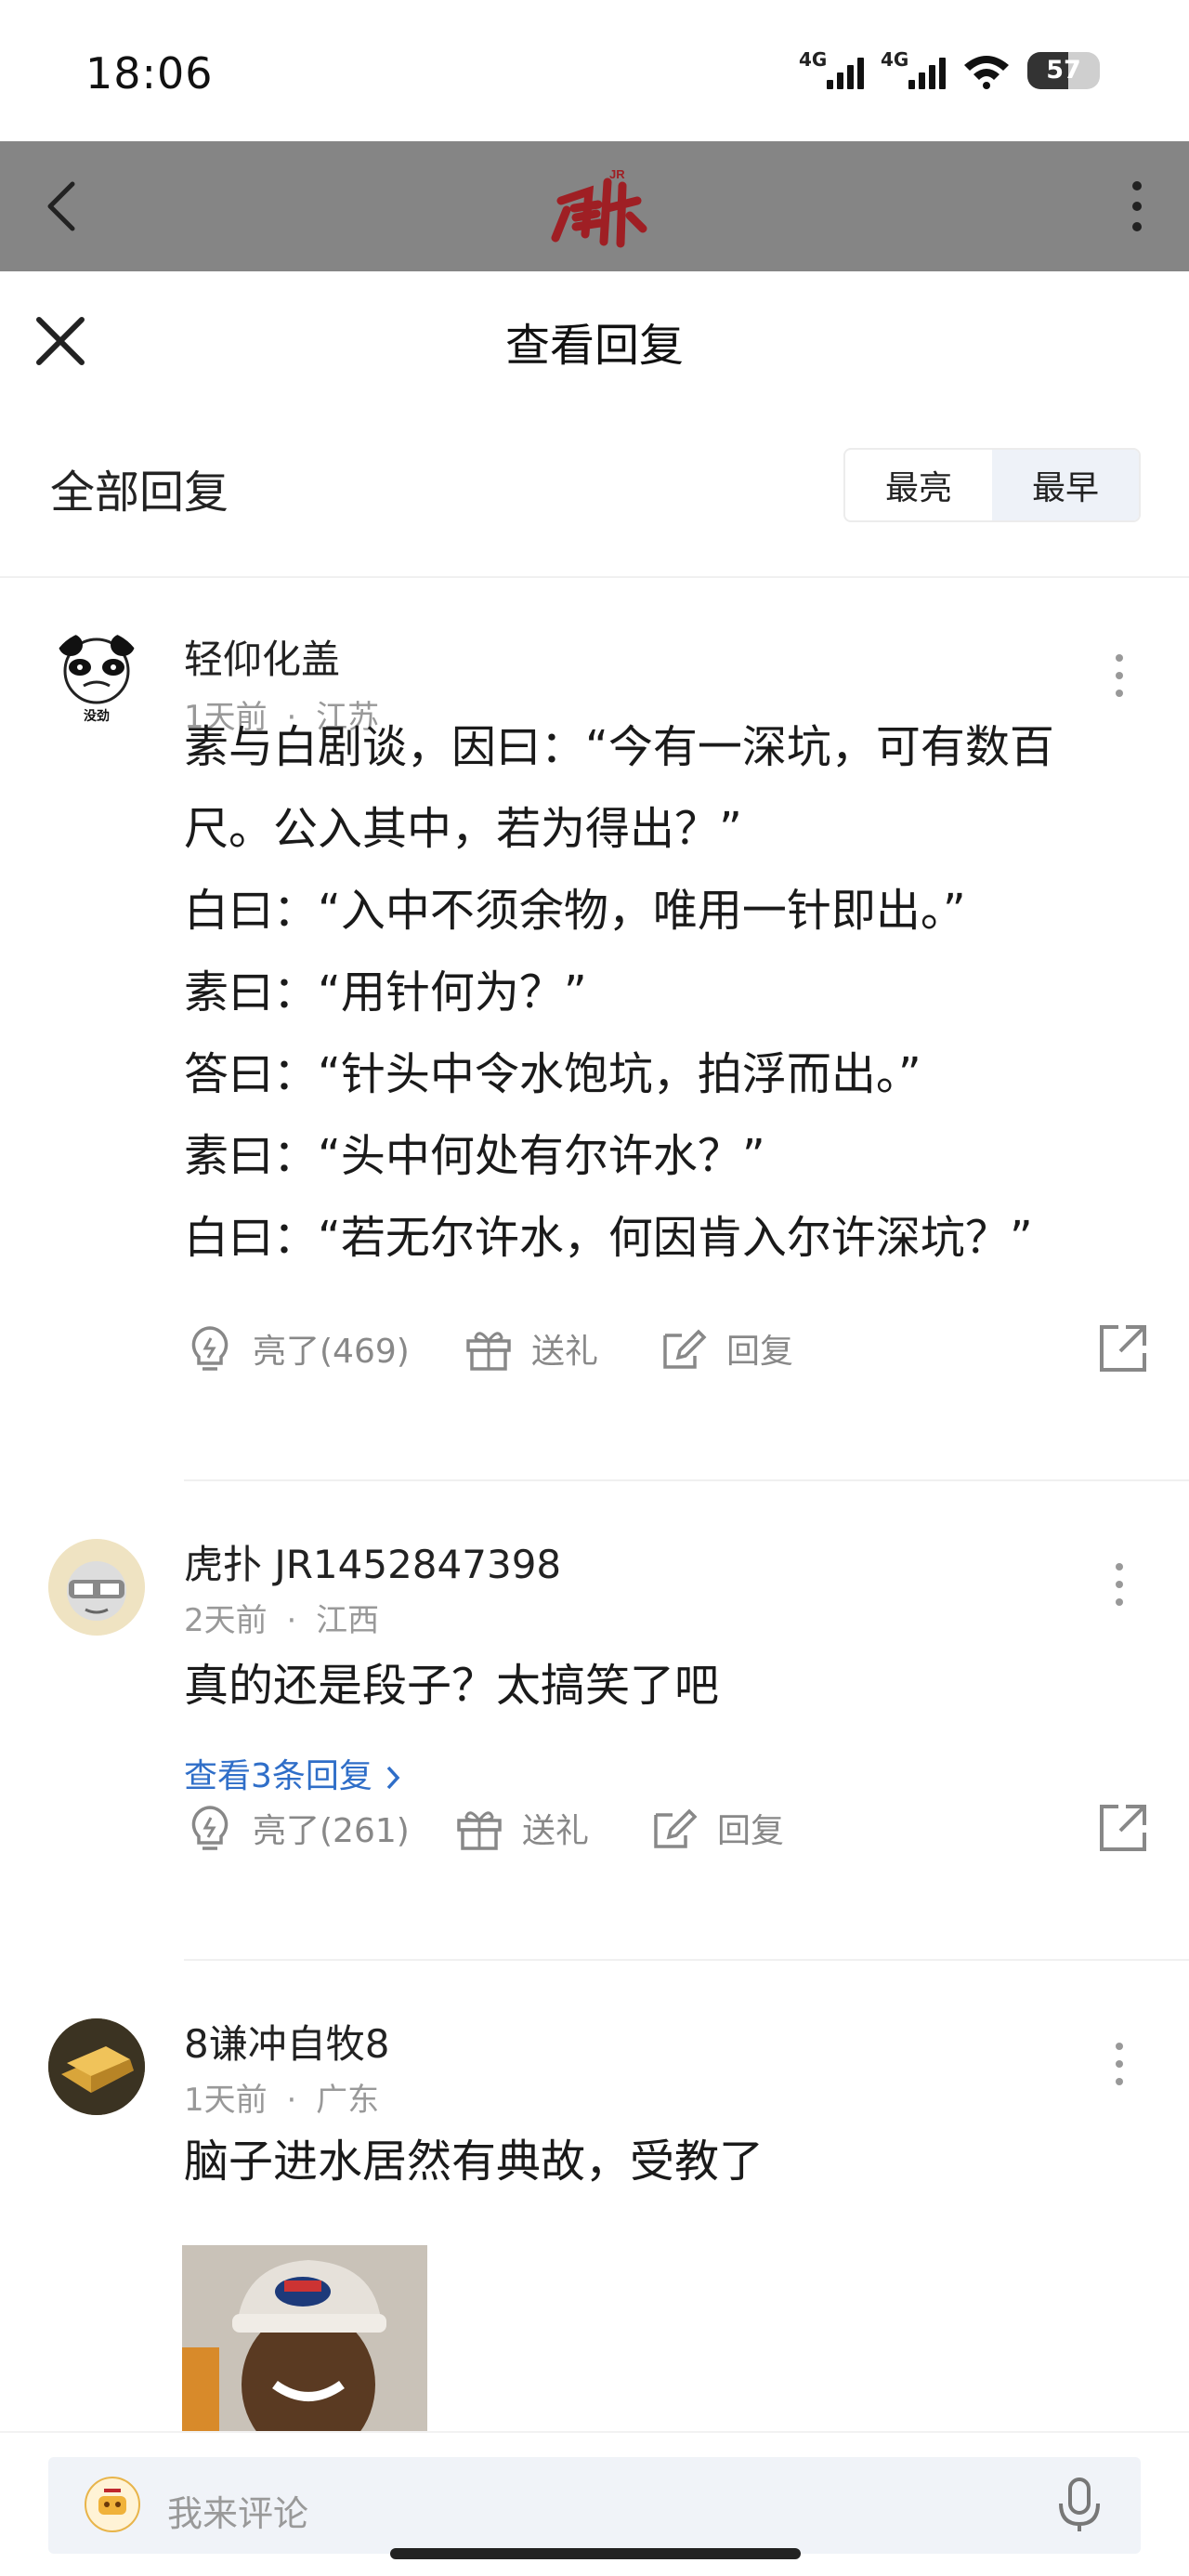 This screenshot has height=2576, width=1189. Describe the element at coordinates (97, 716) in the screenshot. I see `avatar-caption: 没劲` at that location.